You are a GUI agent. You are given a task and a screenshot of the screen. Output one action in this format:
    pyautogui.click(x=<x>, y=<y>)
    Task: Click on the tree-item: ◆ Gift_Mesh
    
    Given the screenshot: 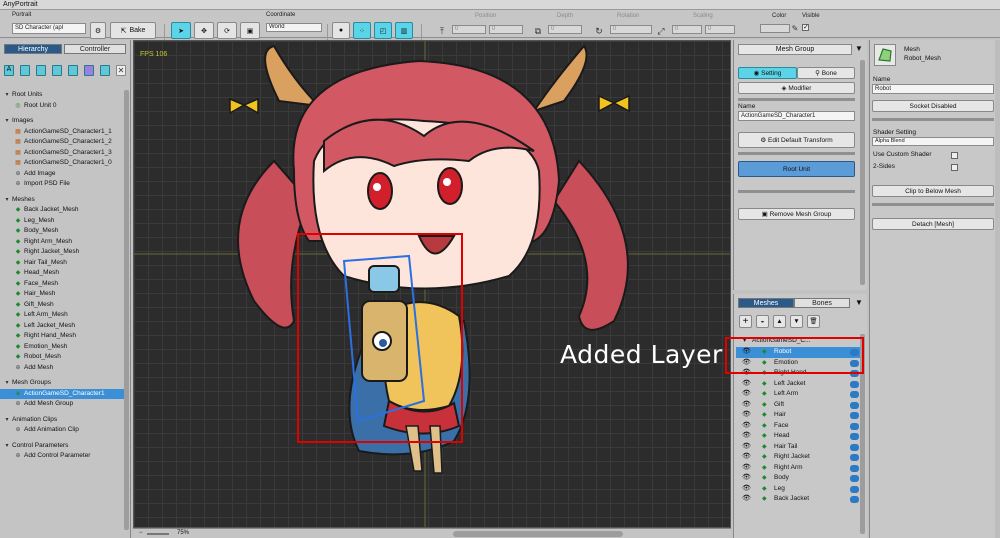 What is the action you would take?
    pyautogui.click(x=62, y=305)
    